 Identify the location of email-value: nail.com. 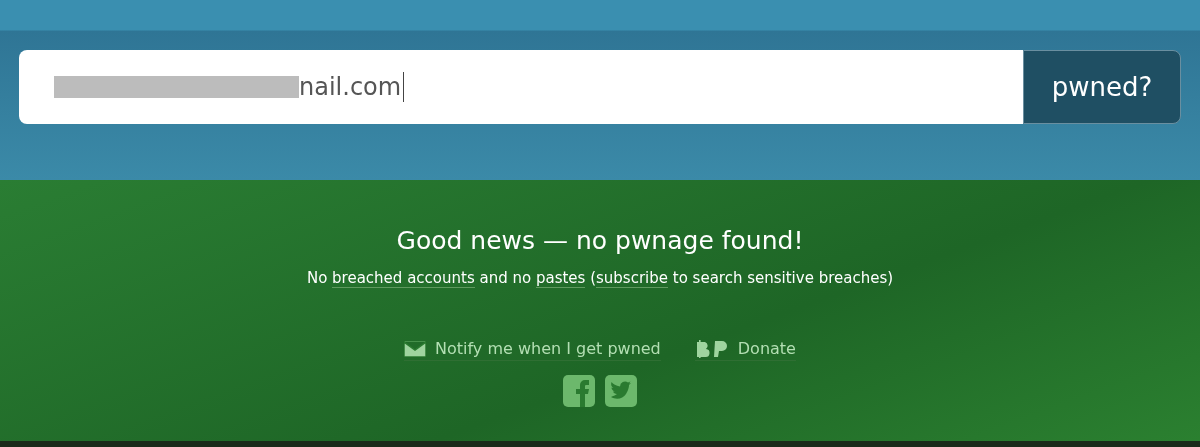
(350, 87).